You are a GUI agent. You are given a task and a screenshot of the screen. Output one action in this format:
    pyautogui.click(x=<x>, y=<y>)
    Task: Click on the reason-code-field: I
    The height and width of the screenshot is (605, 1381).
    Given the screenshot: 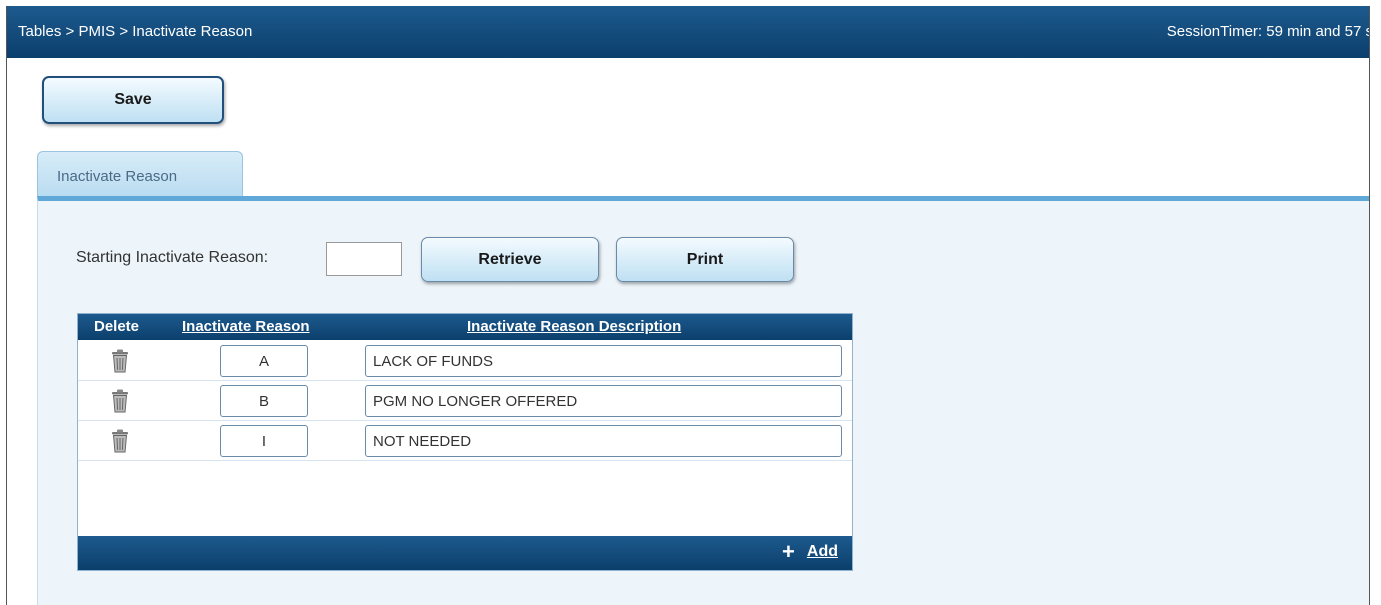 What is the action you would take?
    pyautogui.click(x=264, y=441)
    